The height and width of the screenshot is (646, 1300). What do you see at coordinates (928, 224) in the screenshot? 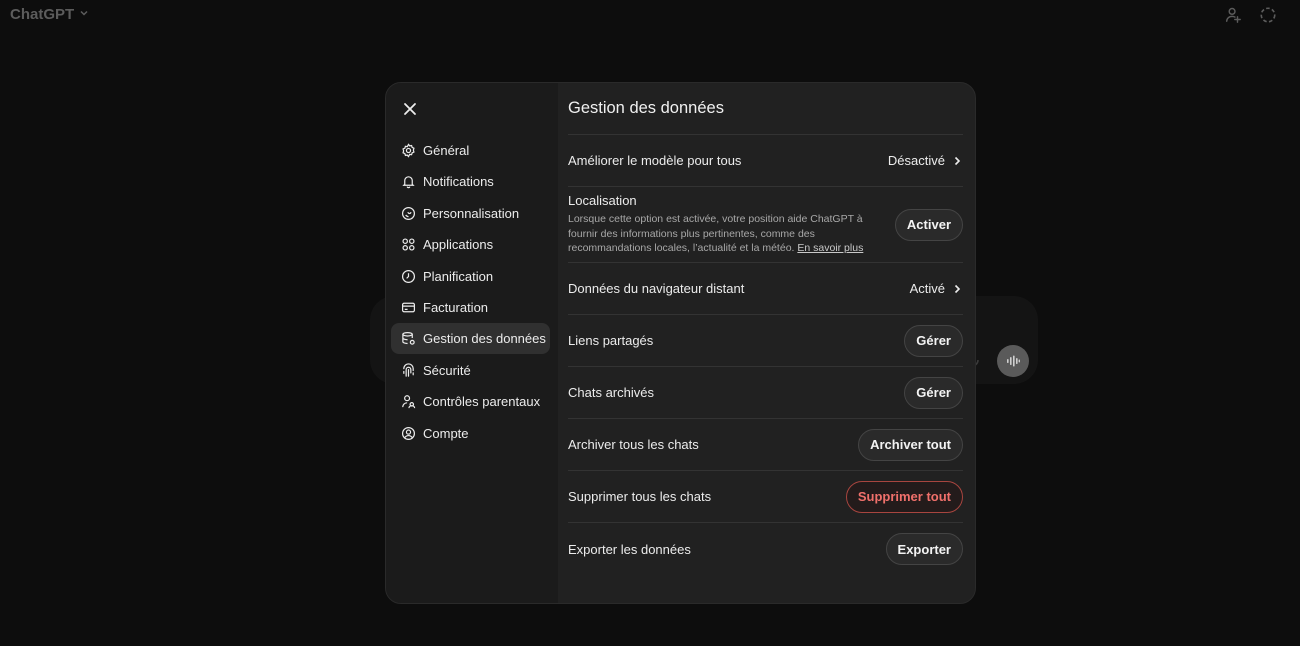
I see `activate-location-button: Activer` at bounding box center [928, 224].